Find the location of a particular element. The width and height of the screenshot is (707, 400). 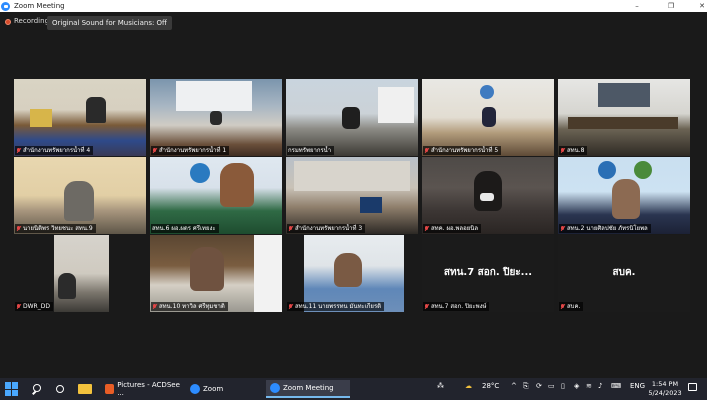

participant-tile: DWR_DD is located at coordinates (80, 273).